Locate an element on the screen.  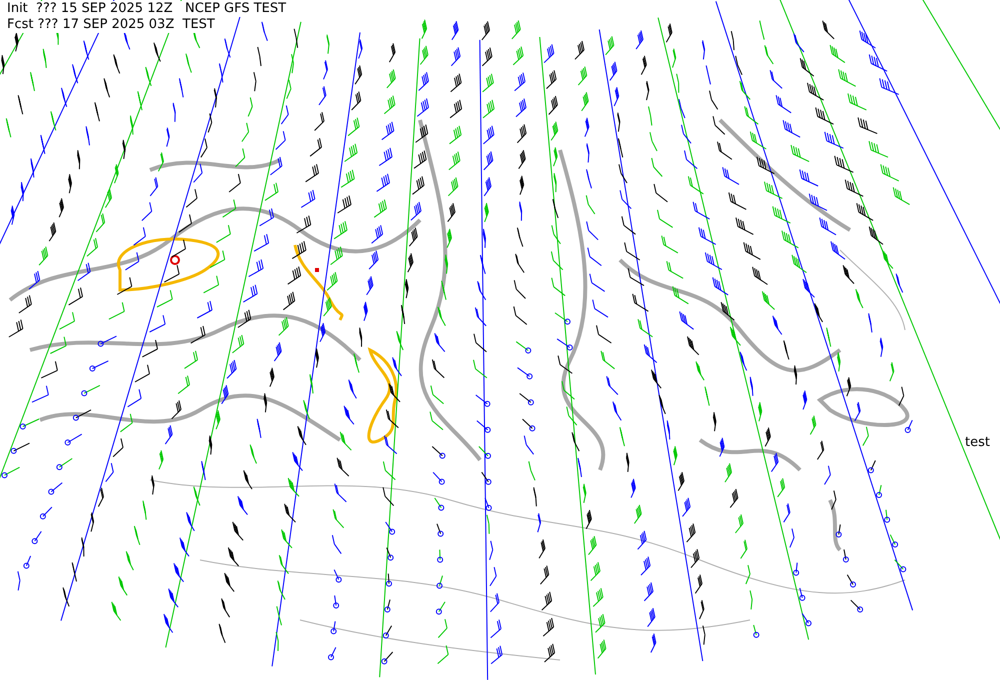
header-text: Fcst ??? 17 SEP 2025 03Z TEST is located at coordinates (111, 25).